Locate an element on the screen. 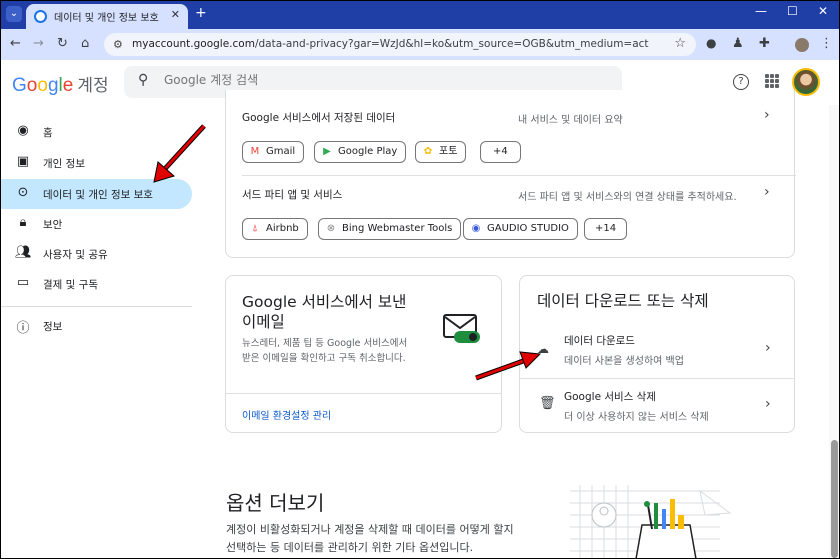 The height and width of the screenshot is (559, 840). credit-card-icon: ▭ is located at coordinates (23, 282).